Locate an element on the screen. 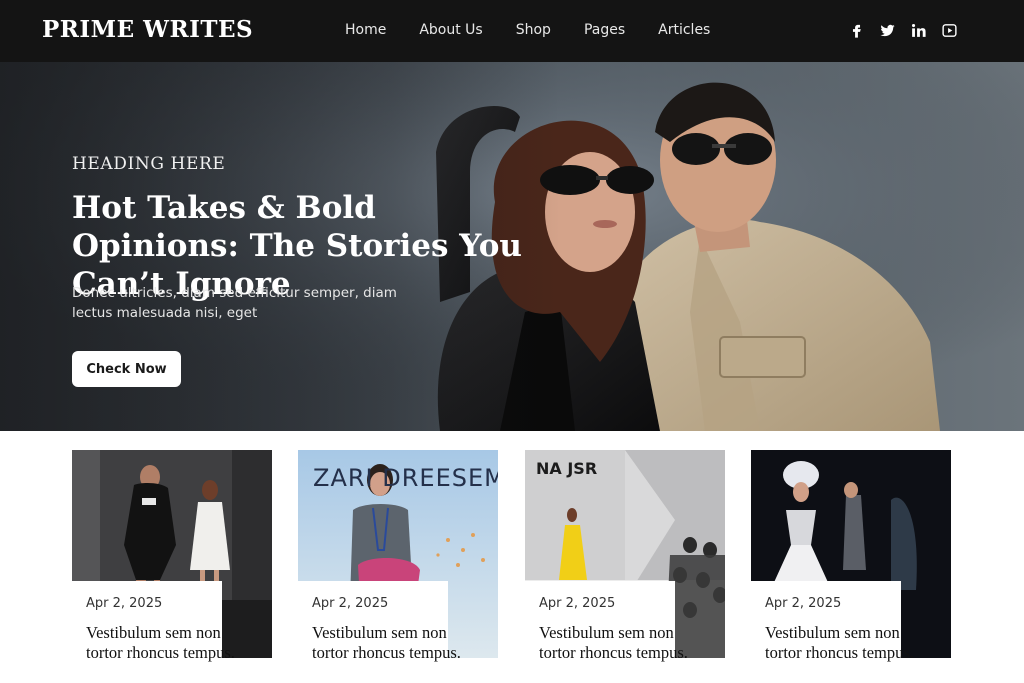  nav-articles: Articles is located at coordinates (684, 30).